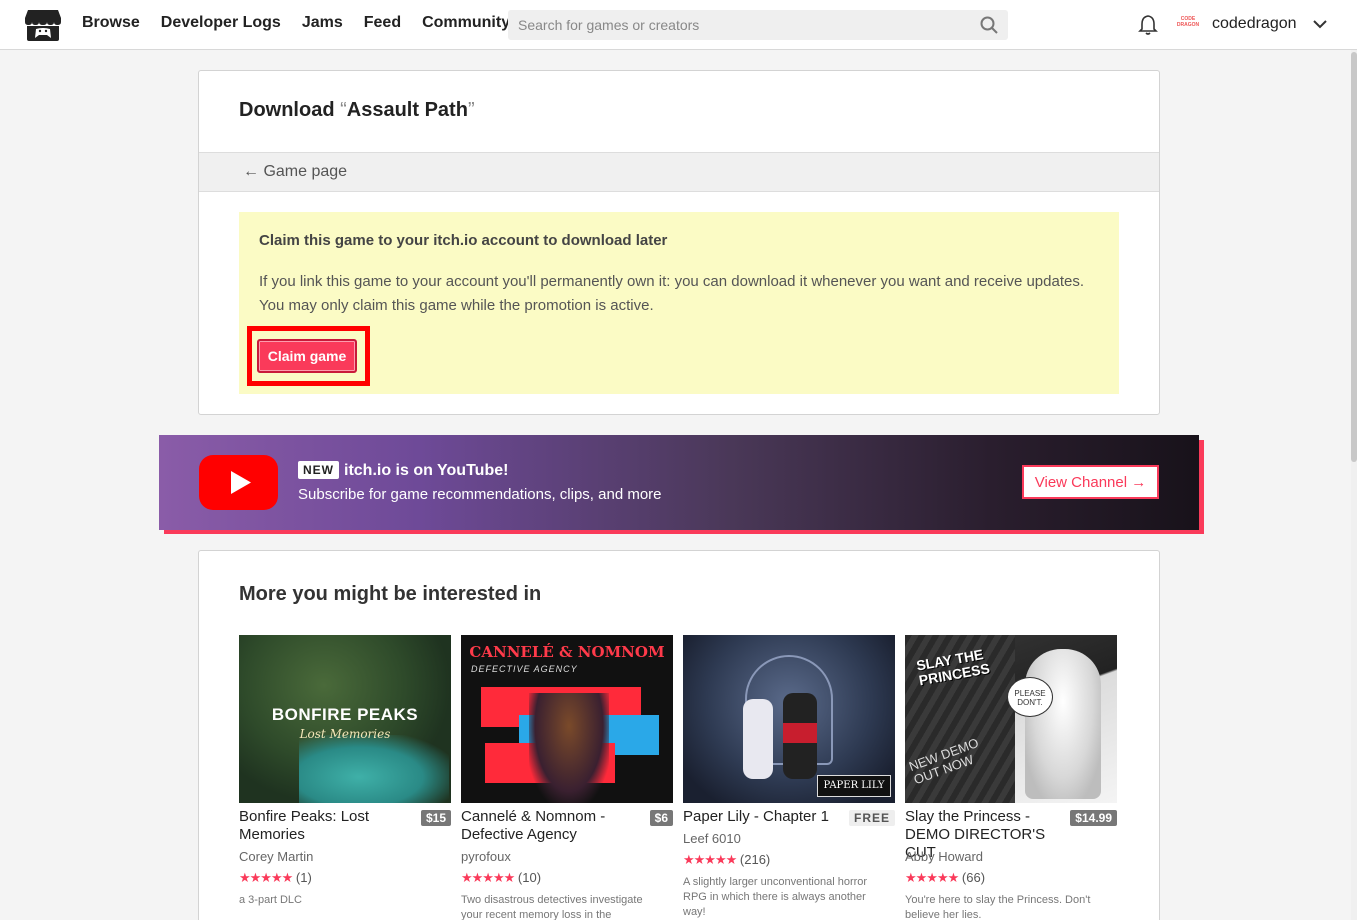 This screenshot has width=1357, height=920. What do you see at coordinates (712, 838) in the screenshot?
I see `game-author: Leef 6010` at bounding box center [712, 838].